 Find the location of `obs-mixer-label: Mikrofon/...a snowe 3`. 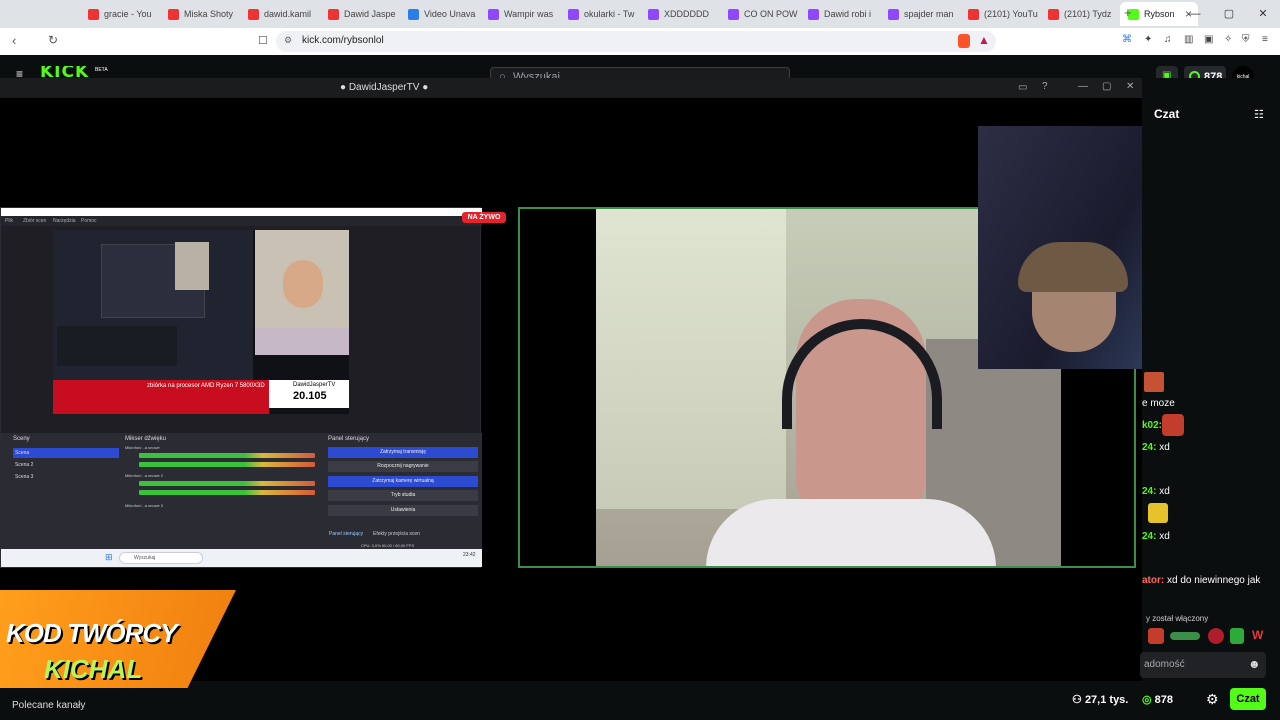

obs-mixer-label: Mikrofon/...a snowe 3 is located at coordinates (144, 505).